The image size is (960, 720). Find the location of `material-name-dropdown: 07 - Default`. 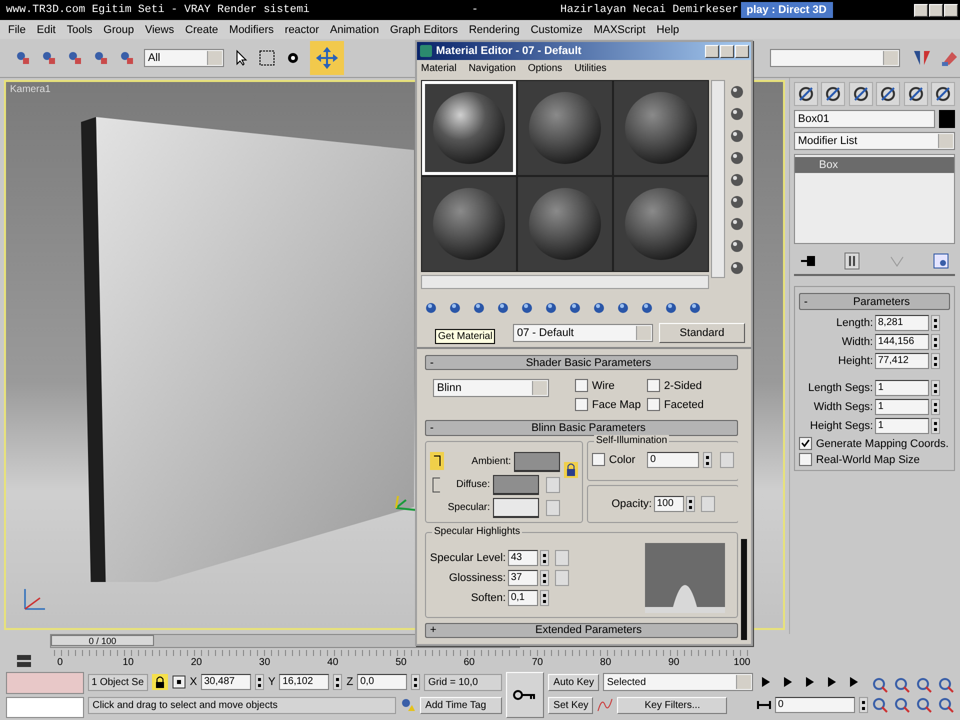

material-name-dropdown: 07 - Default is located at coordinates (583, 333).